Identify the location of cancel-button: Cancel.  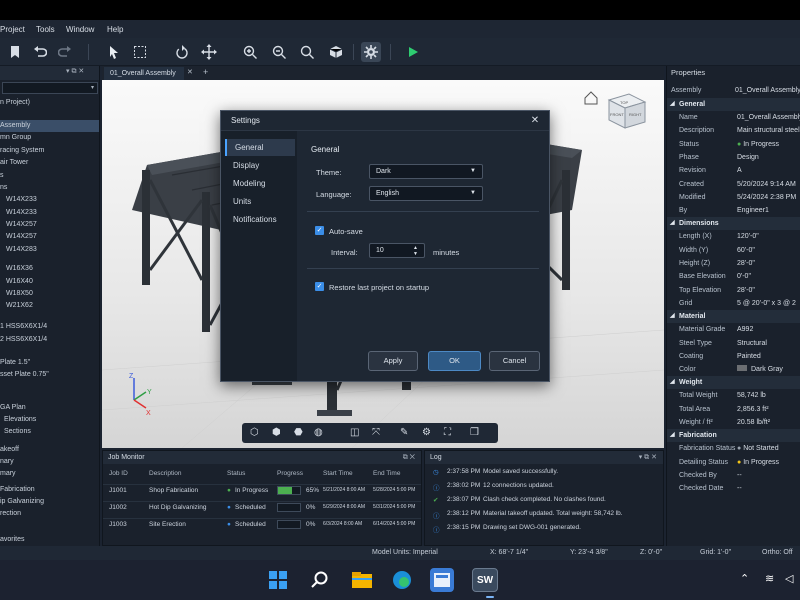
(514, 361).